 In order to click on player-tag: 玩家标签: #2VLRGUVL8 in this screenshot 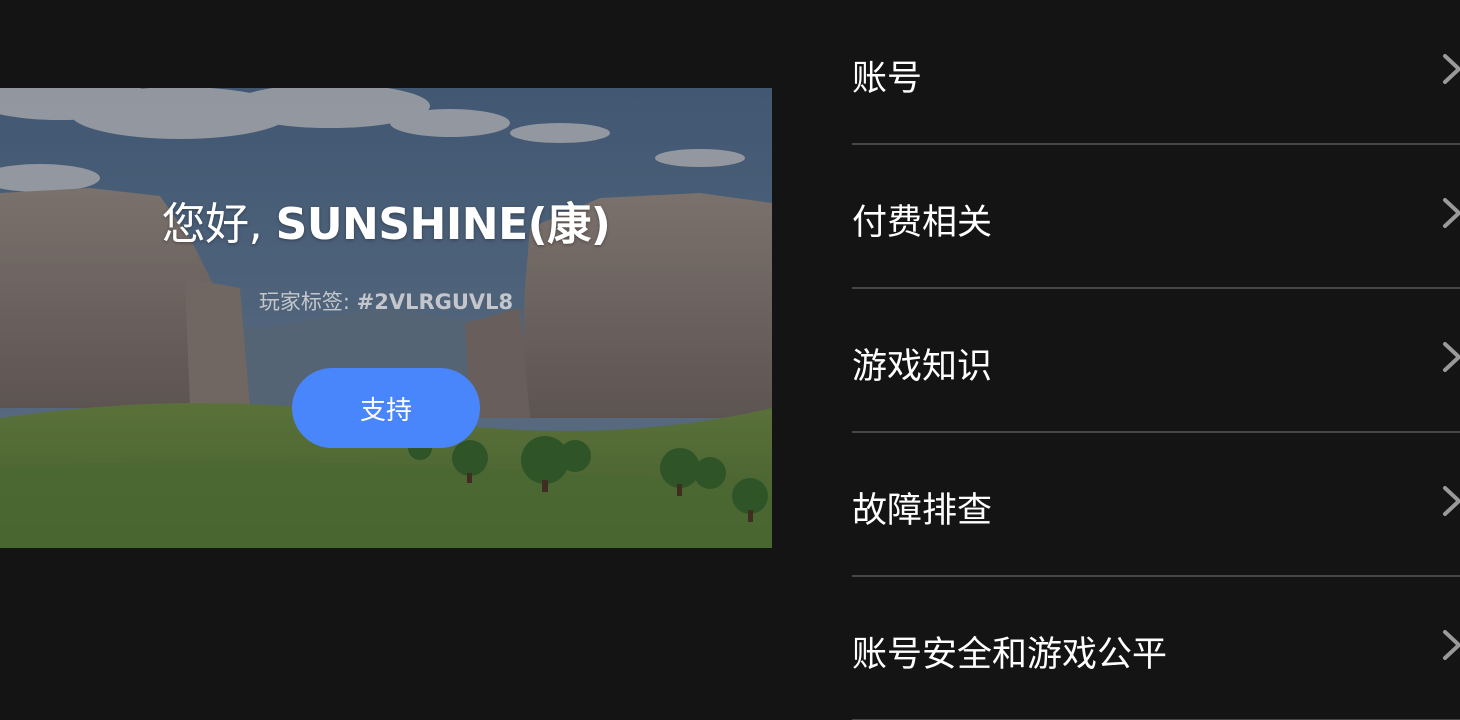, I will do `click(386, 301)`.